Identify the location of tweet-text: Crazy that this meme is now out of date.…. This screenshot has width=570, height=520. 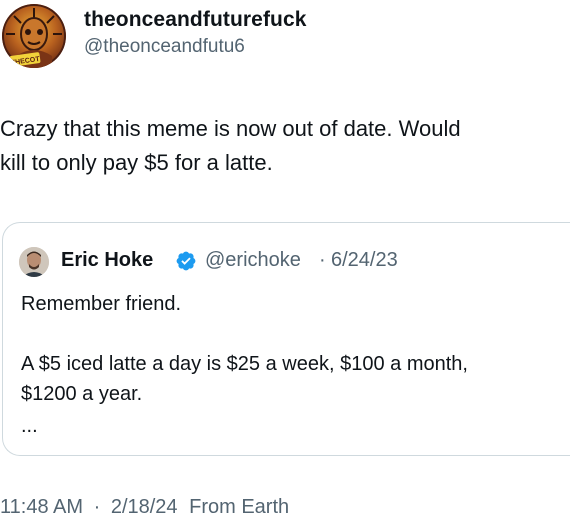
(230, 145).